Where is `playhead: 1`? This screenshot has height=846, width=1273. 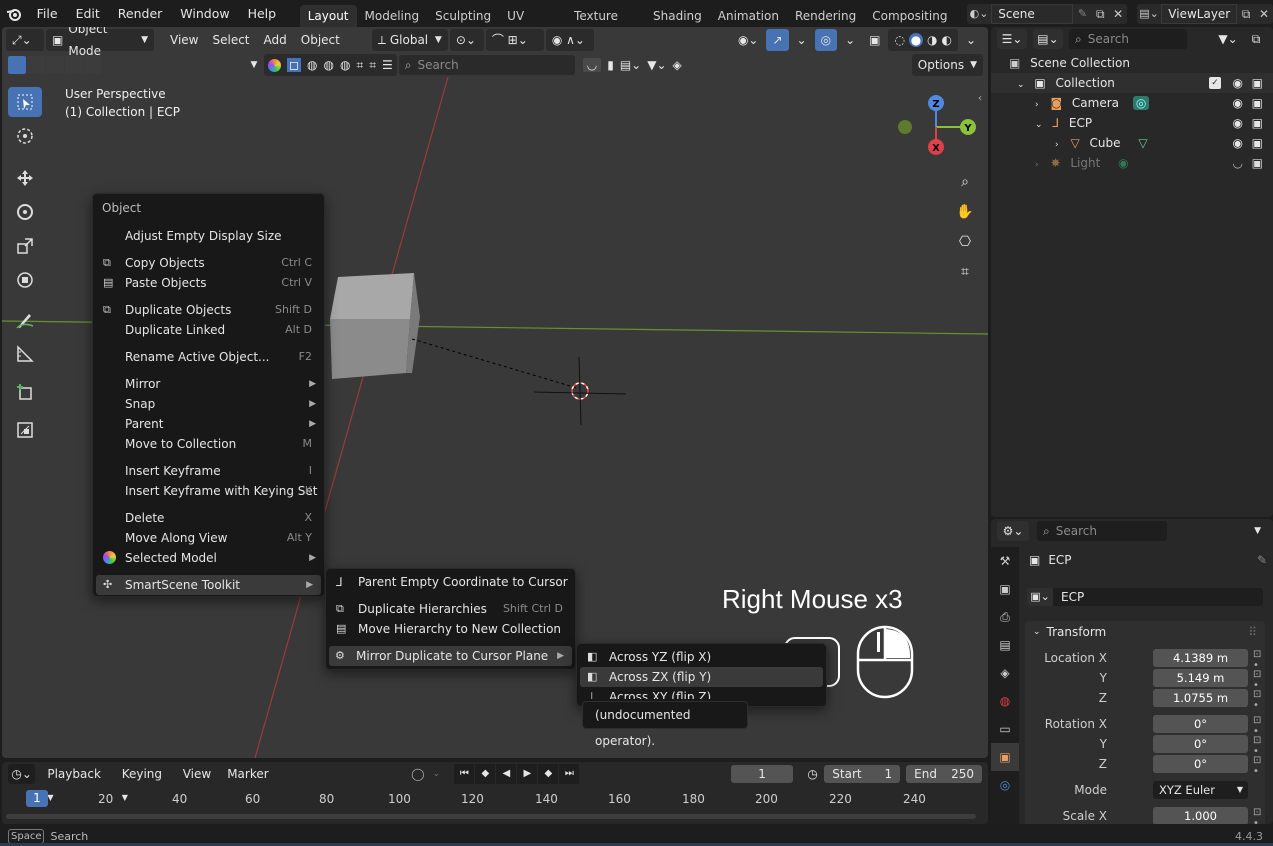
playhead: 1 is located at coordinates (37, 798).